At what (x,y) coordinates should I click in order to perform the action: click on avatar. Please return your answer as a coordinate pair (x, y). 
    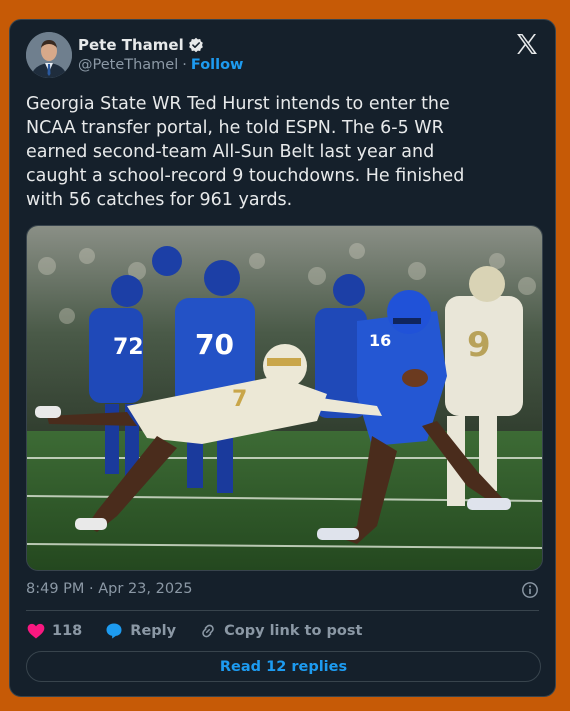
    Looking at the image, I should click on (49, 55).